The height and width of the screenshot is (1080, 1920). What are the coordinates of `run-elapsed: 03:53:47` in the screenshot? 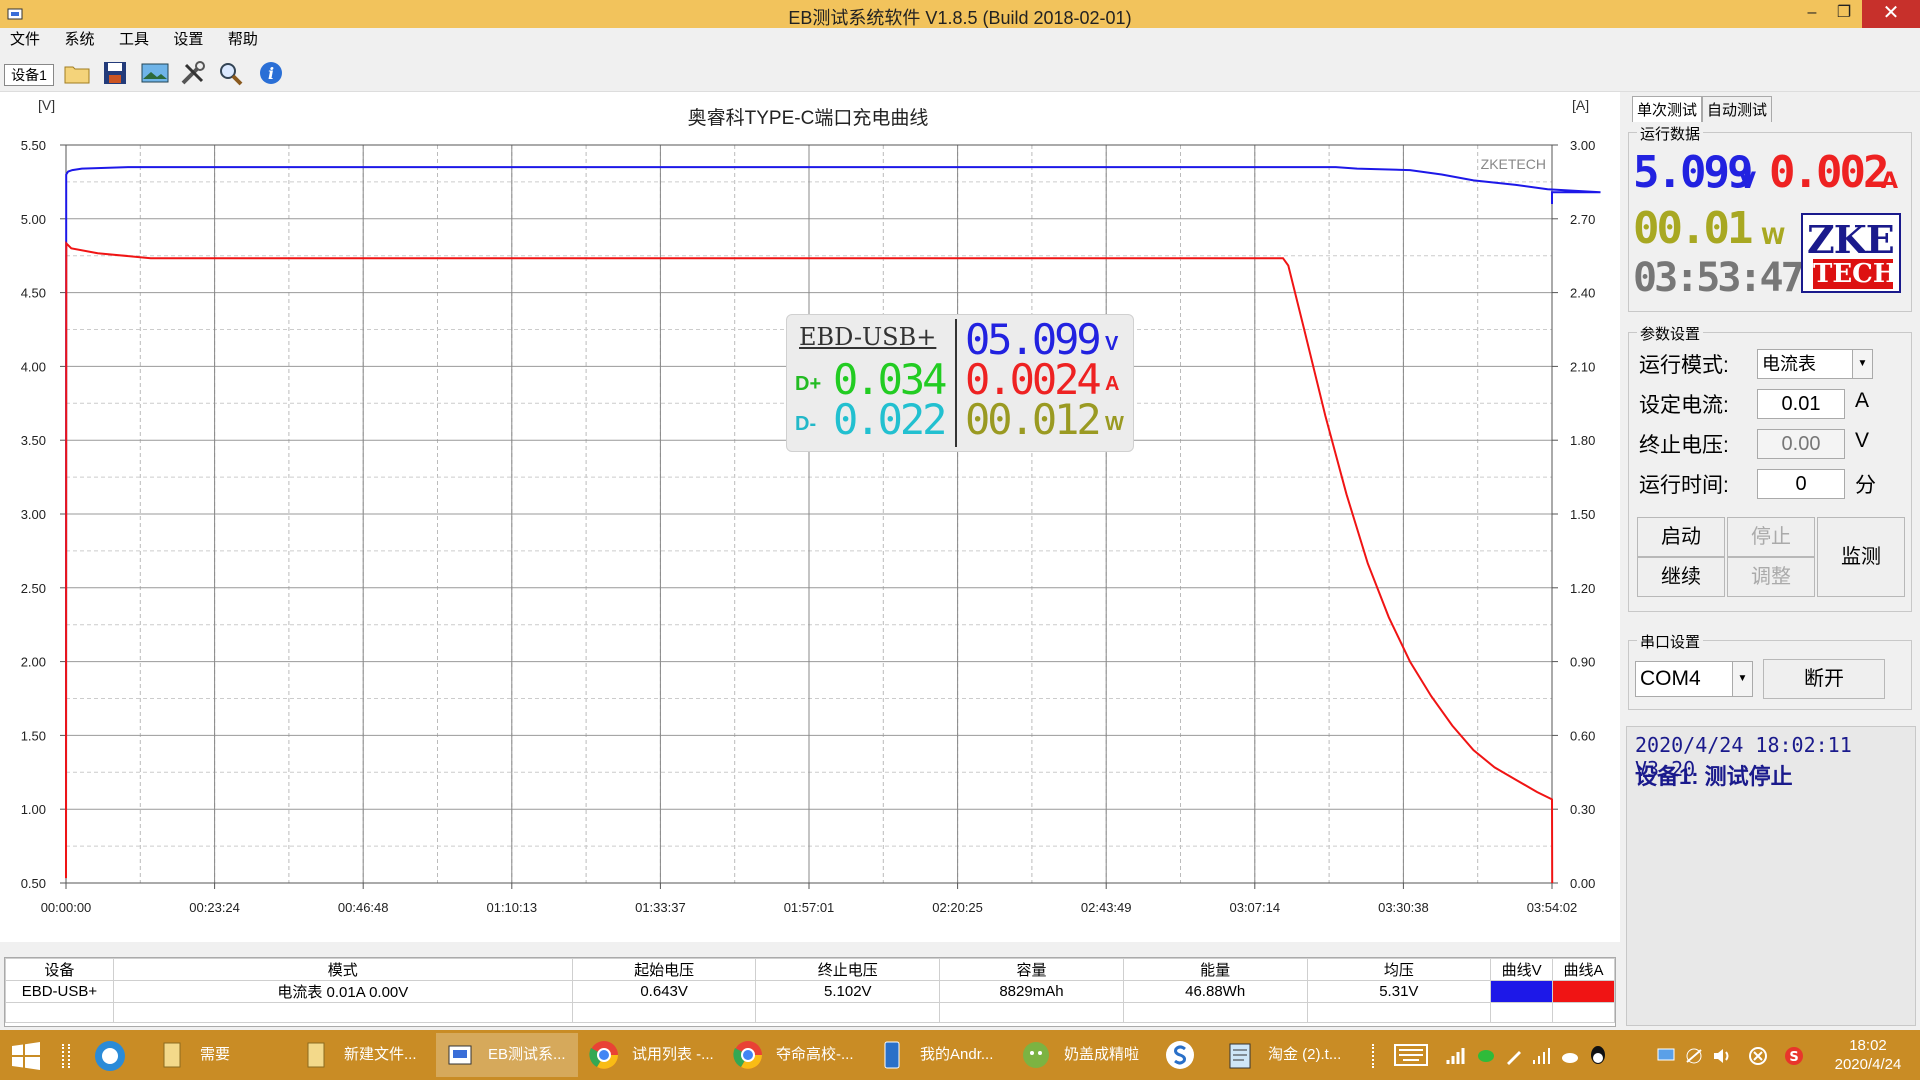 It's located at (1719, 278).